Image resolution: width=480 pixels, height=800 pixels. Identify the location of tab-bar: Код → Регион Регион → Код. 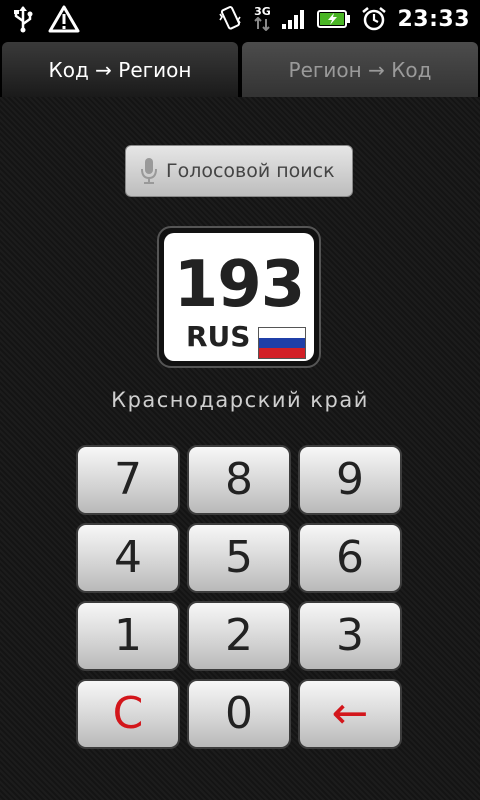
(240, 67).